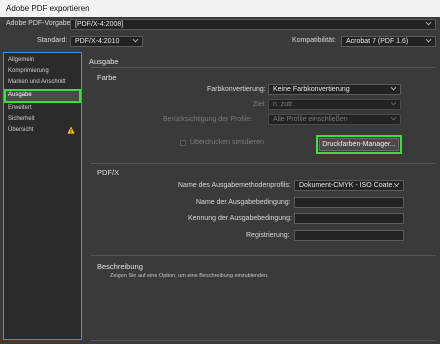  What do you see at coordinates (37, 82) in the screenshot?
I see `sidebar-item-label: Marken und Anschnitt` at bounding box center [37, 82].